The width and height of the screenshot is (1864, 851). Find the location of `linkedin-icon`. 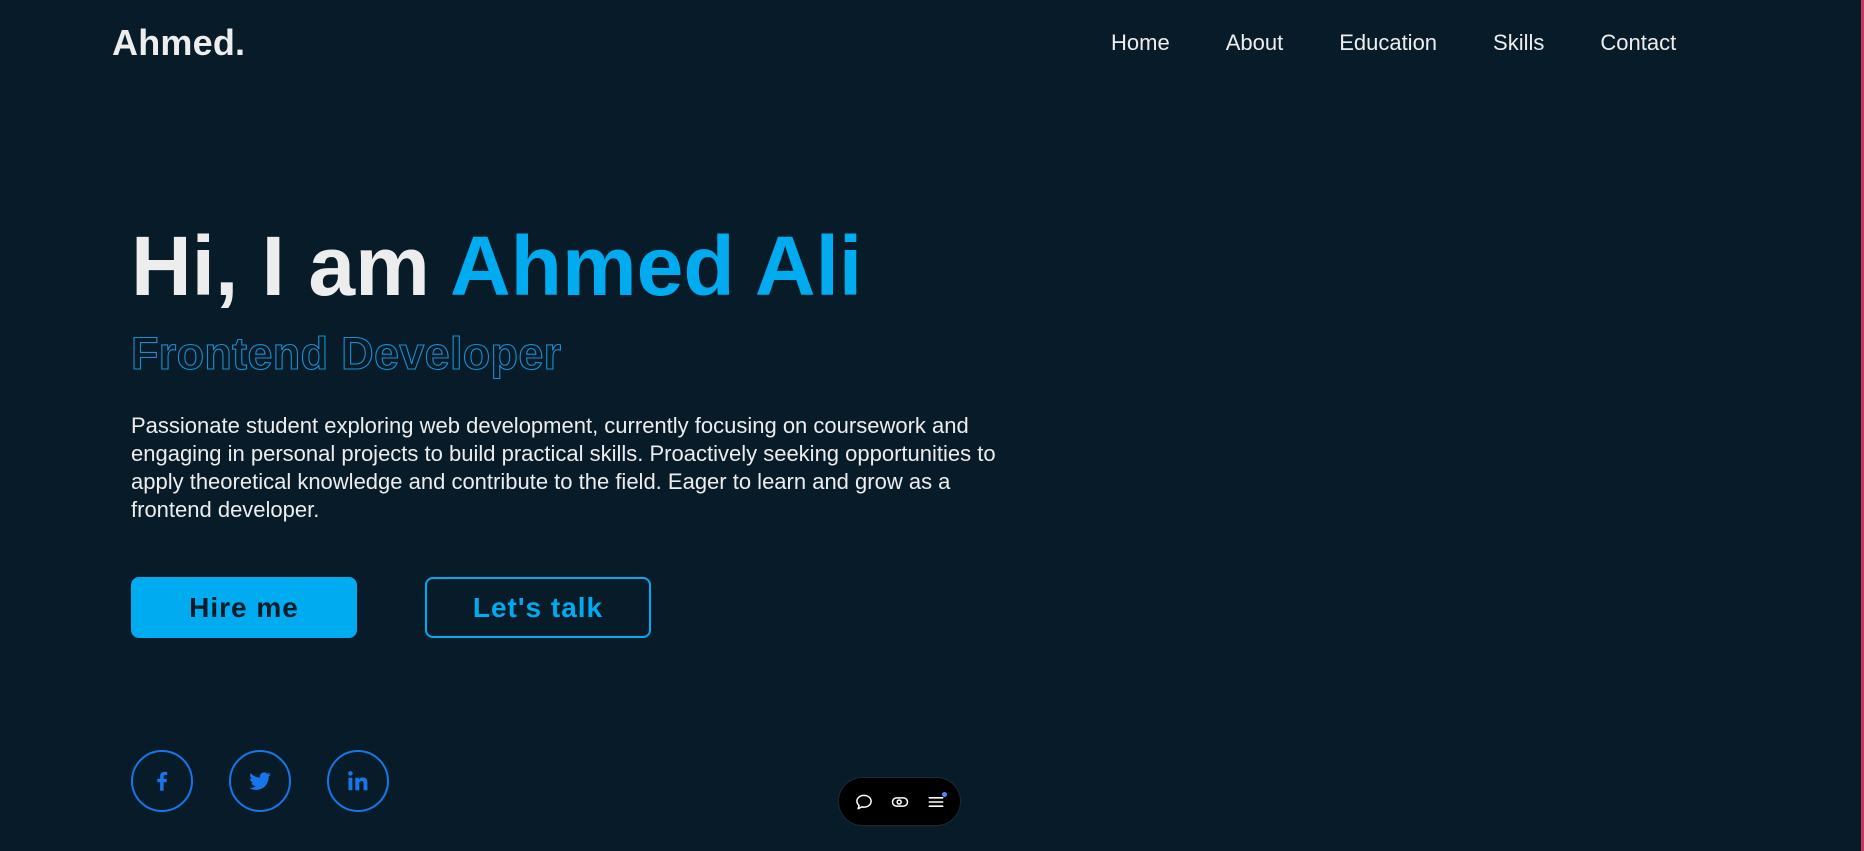

linkedin-icon is located at coordinates (358, 781).